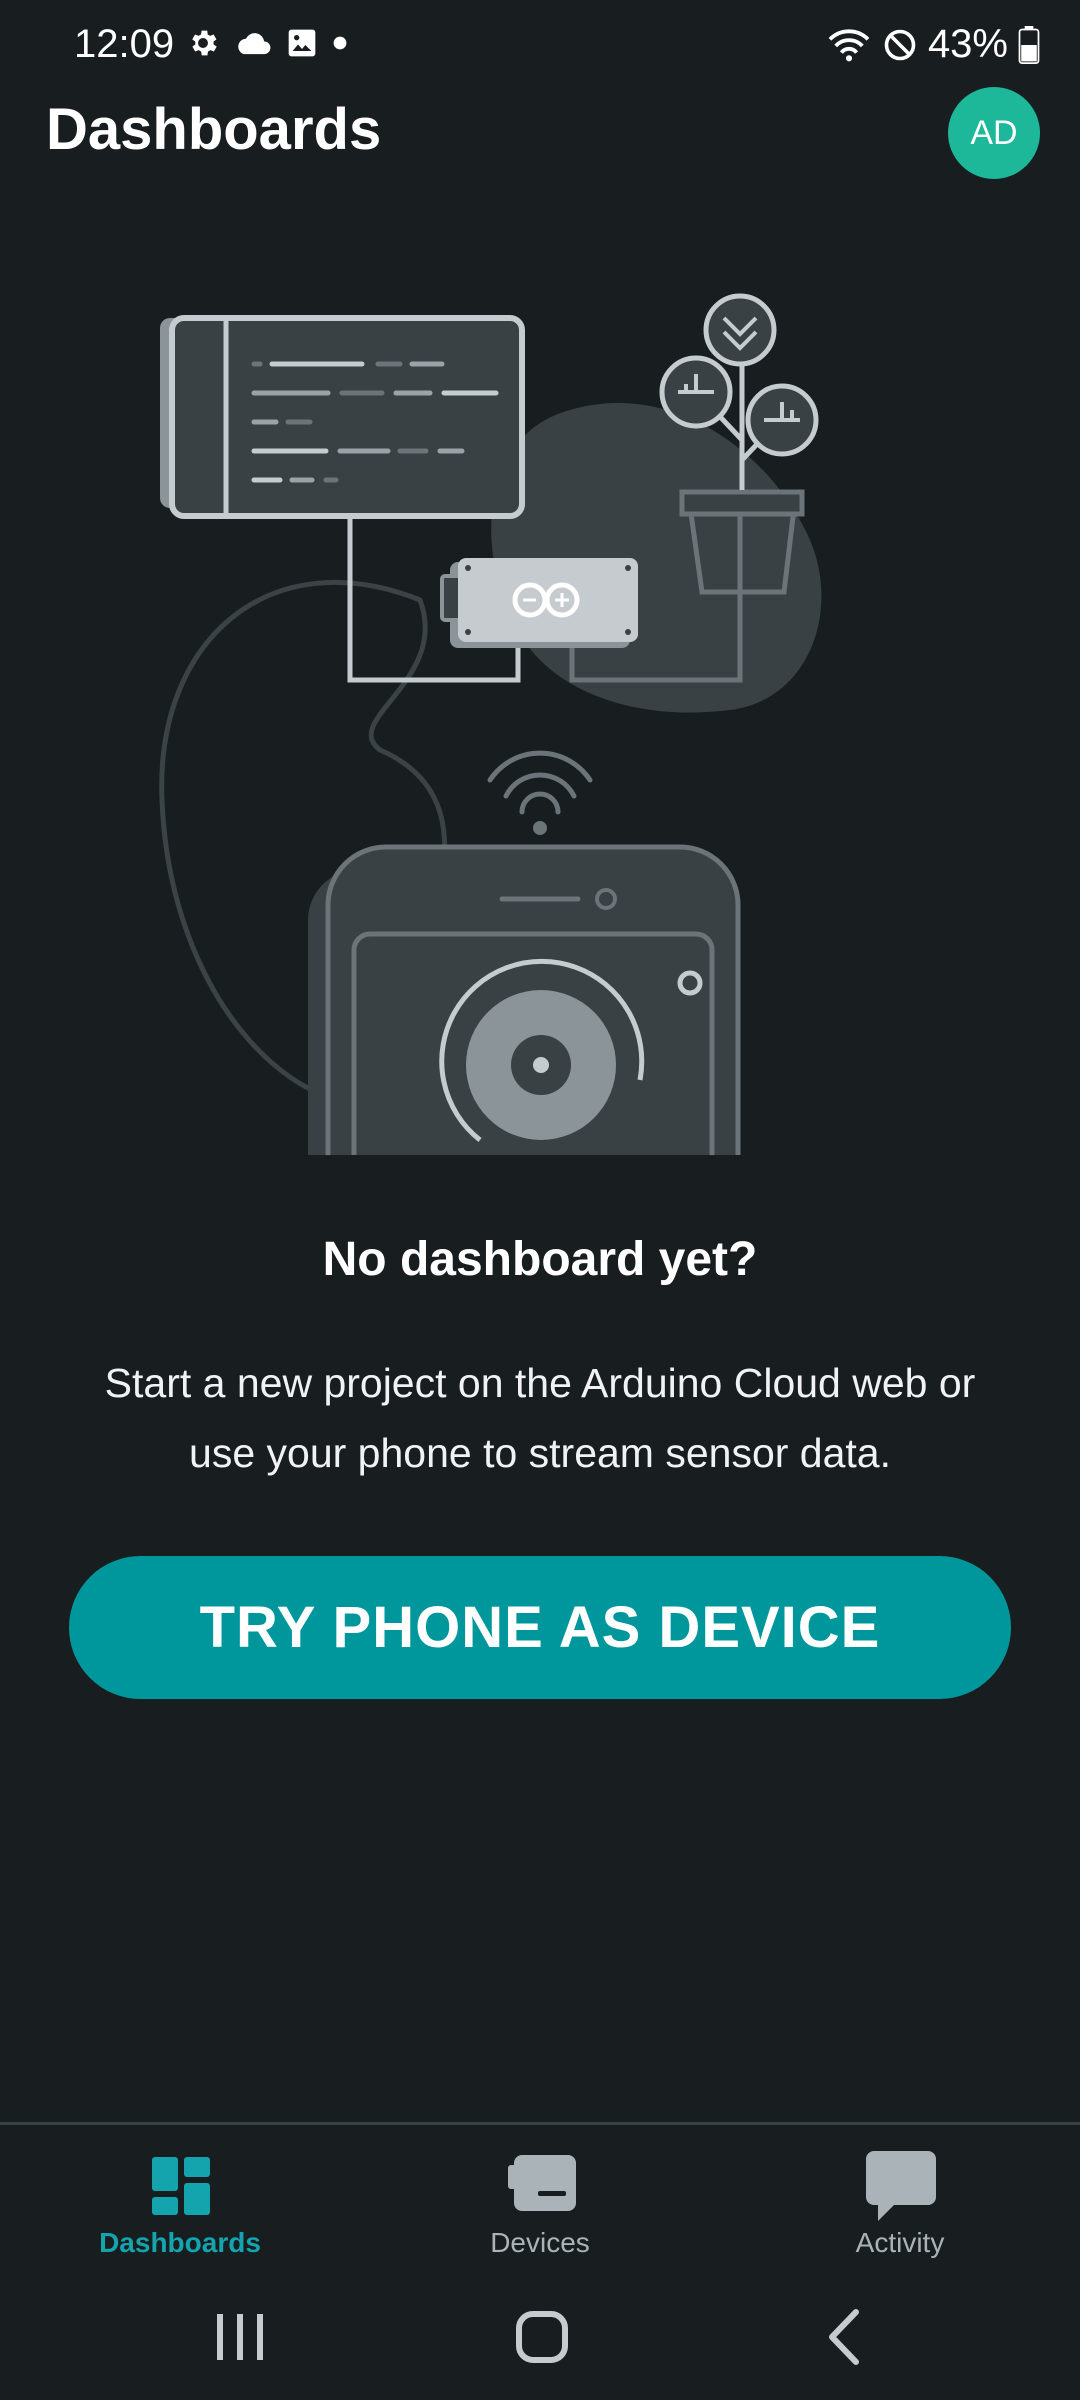  I want to click on avatar-initials: AD, so click(994, 132).